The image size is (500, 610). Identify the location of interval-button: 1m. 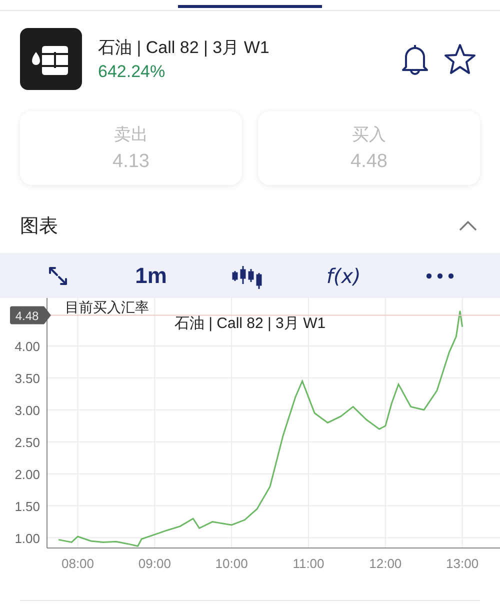
(151, 275).